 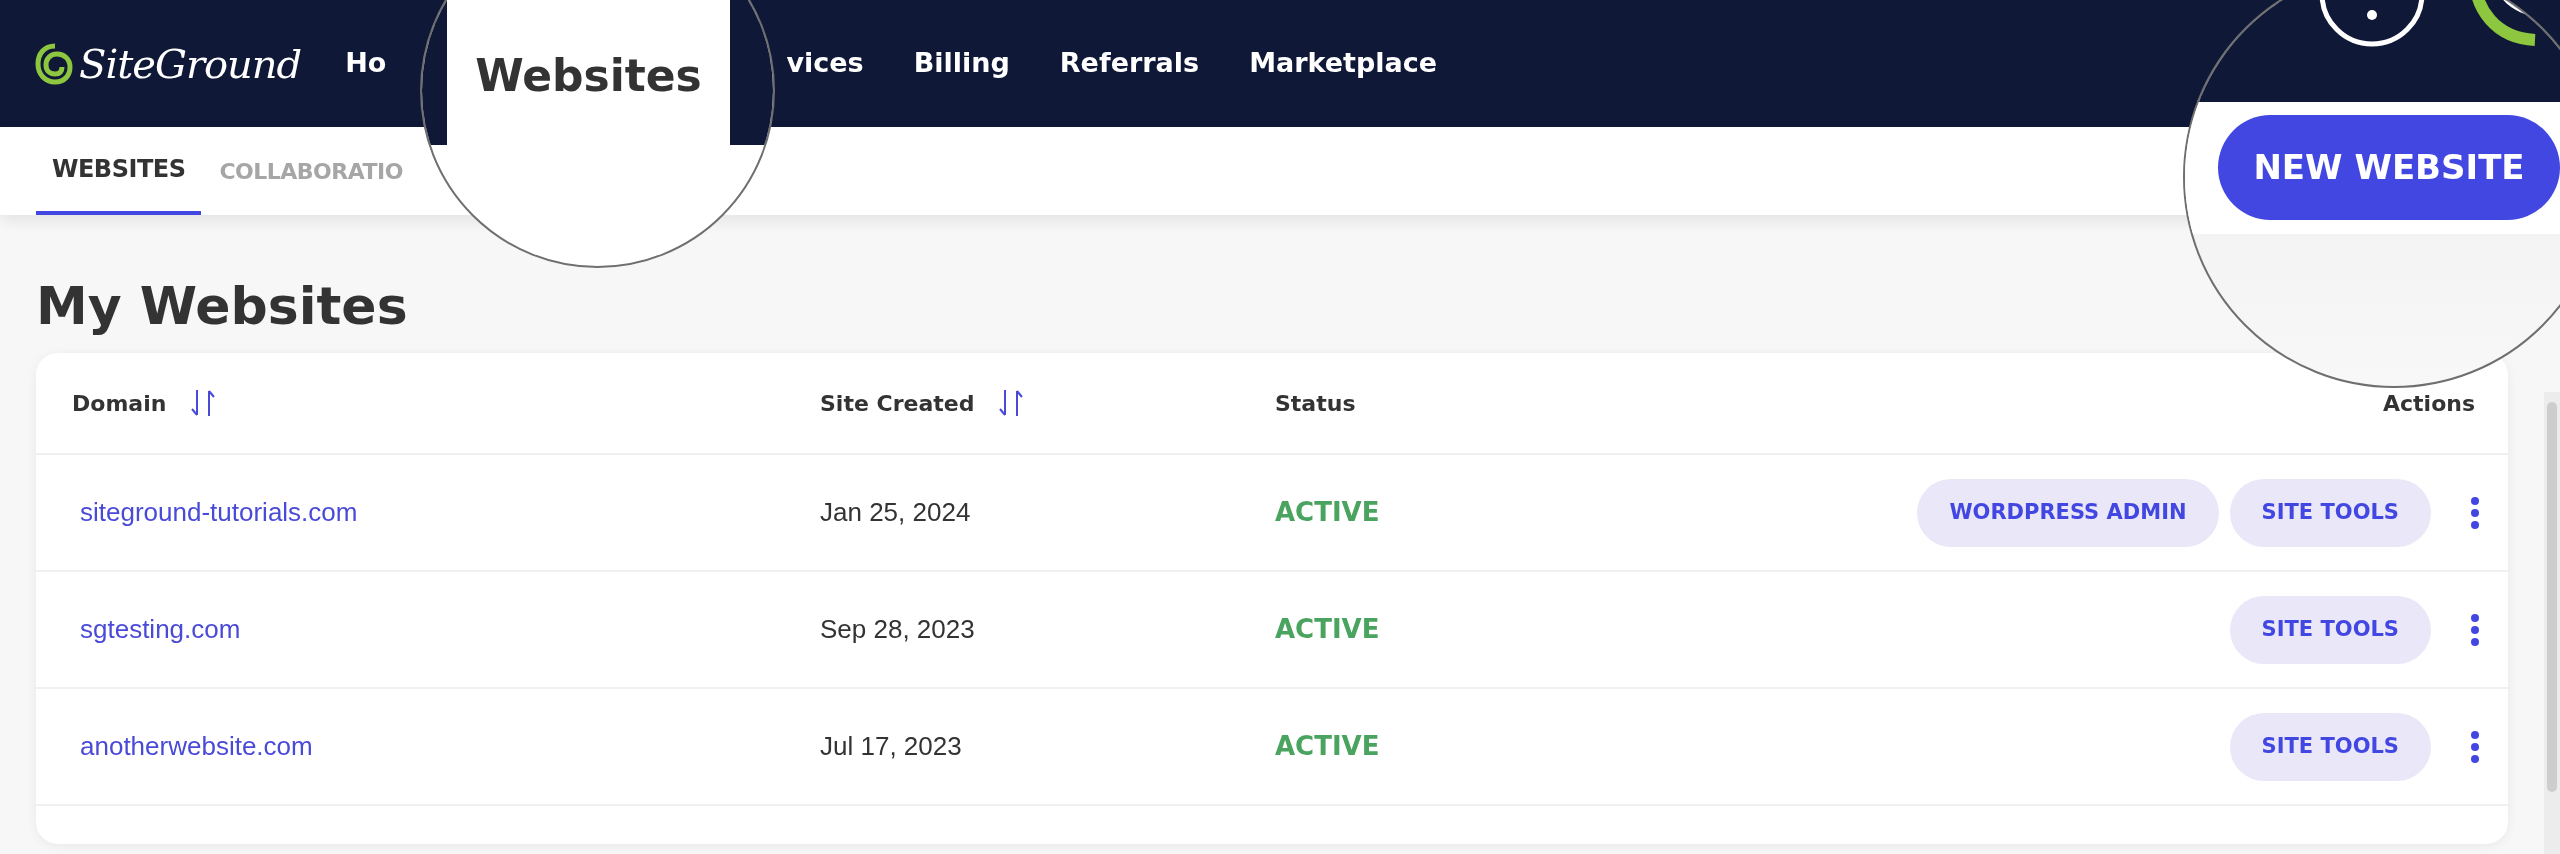 What do you see at coordinates (160, 629) in the screenshot?
I see `domain-link: sgtesting.com` at bounding box center [160, 629].